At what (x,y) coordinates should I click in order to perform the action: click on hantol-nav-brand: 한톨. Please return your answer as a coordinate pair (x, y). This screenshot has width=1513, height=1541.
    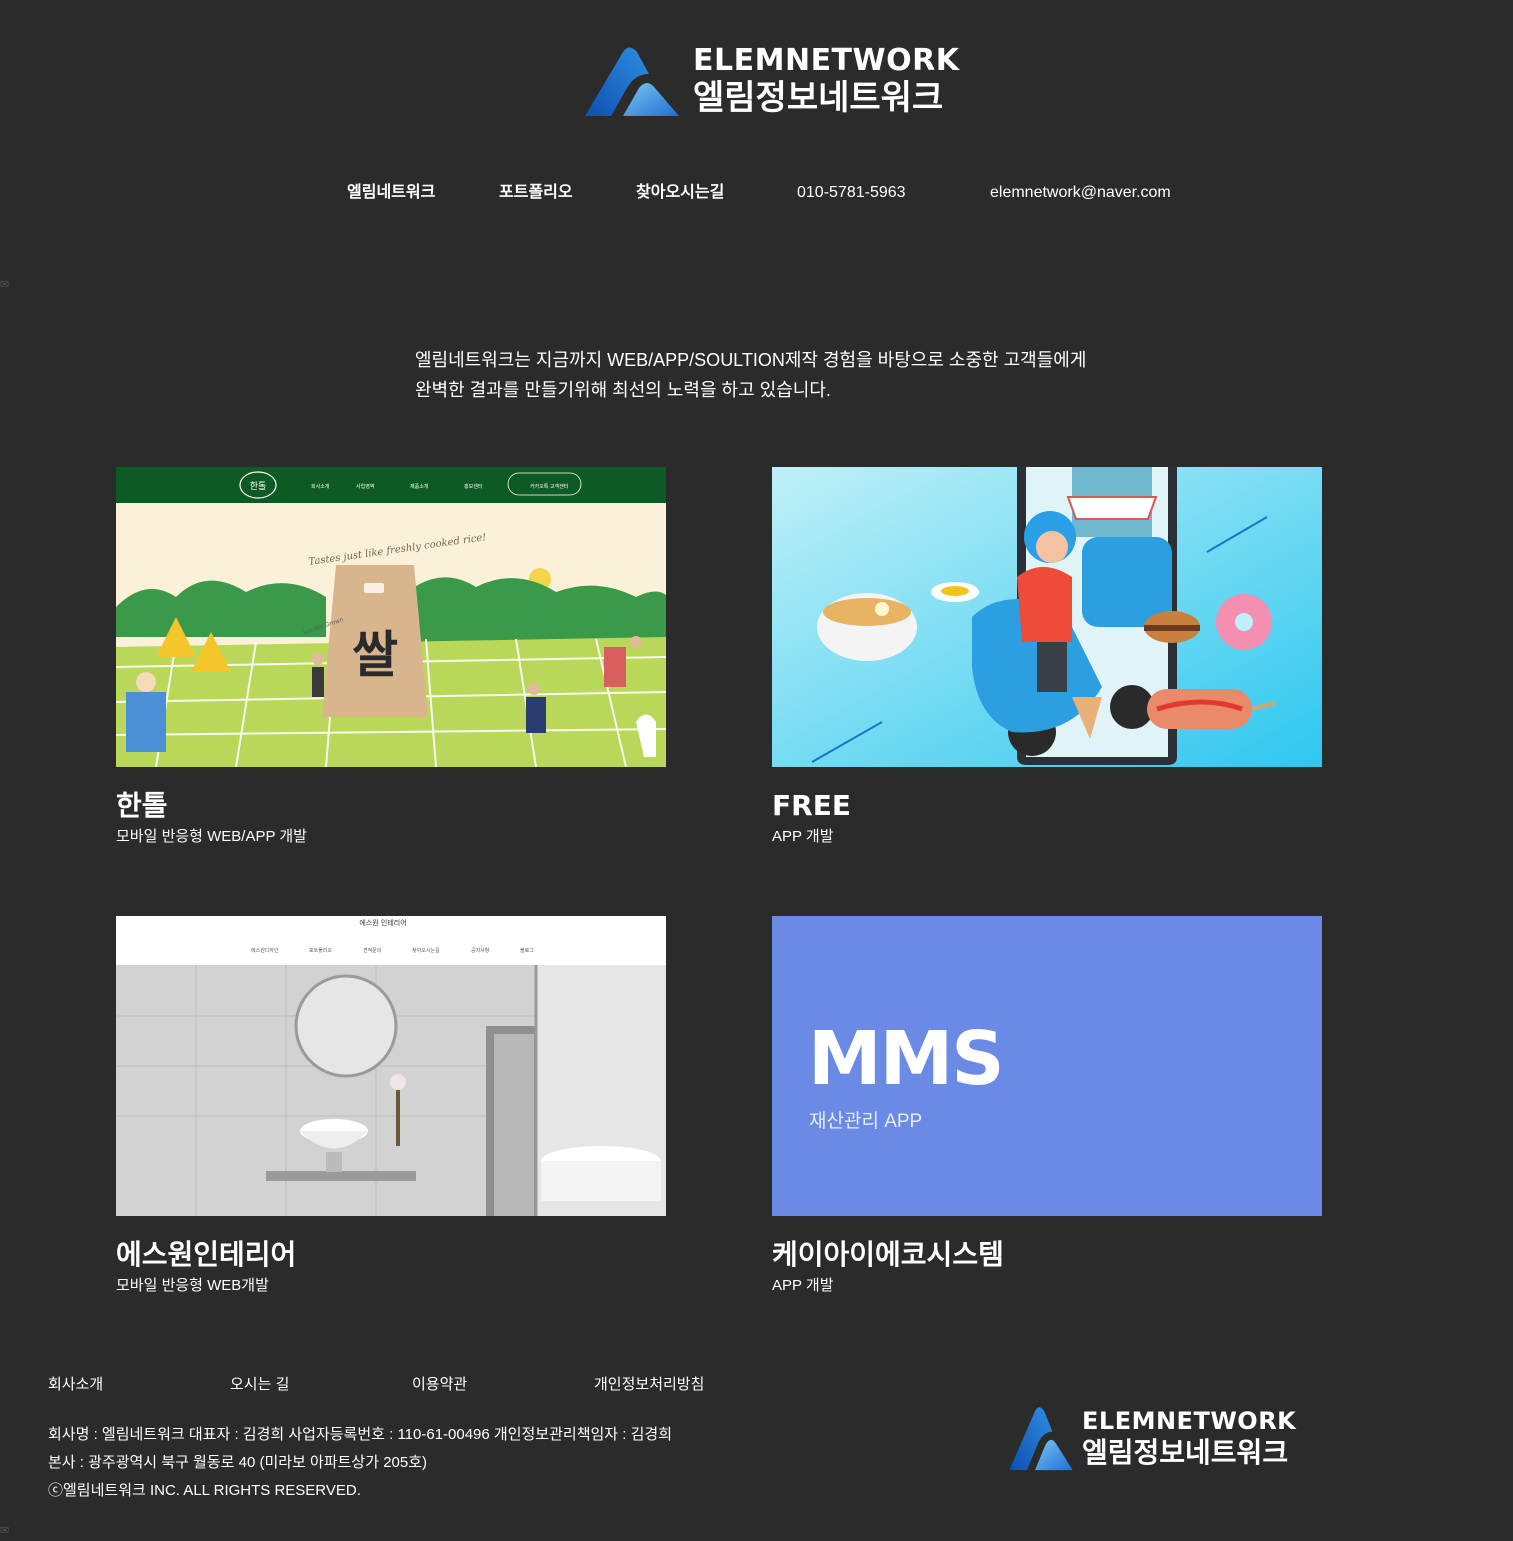
    Looking at the image, I should click on (258, 486).